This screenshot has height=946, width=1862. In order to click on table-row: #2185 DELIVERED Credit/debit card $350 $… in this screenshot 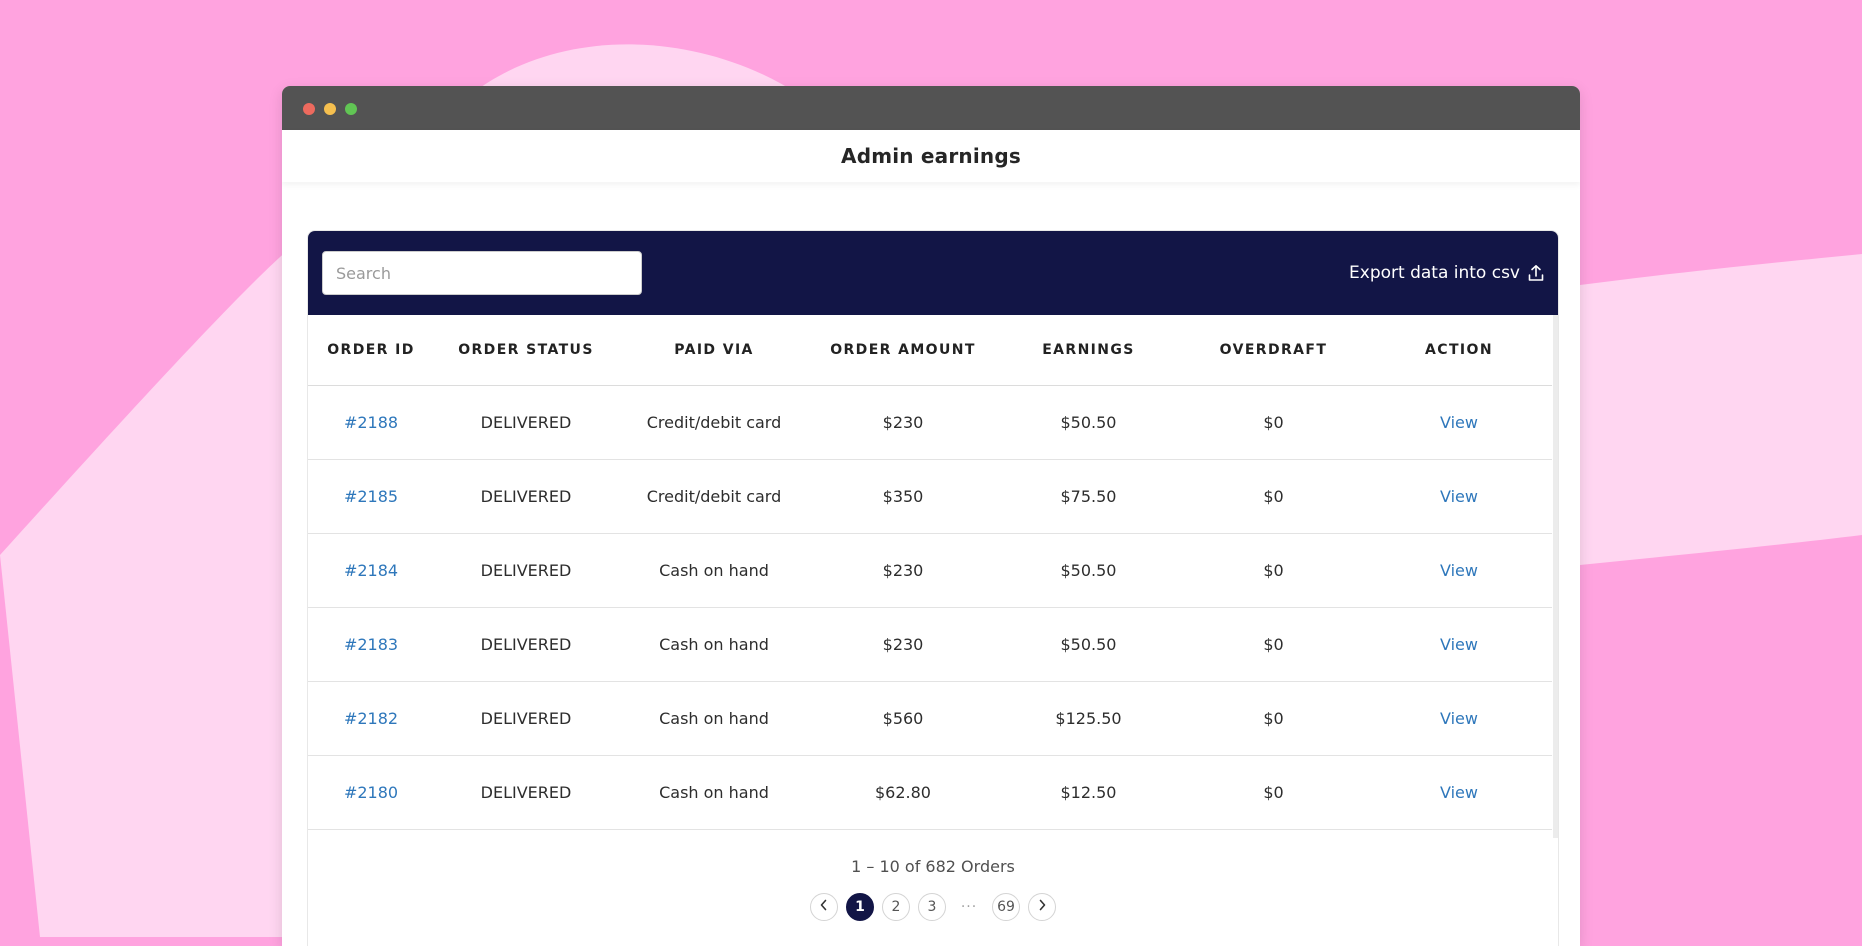, I will do `click(930, 496)`.